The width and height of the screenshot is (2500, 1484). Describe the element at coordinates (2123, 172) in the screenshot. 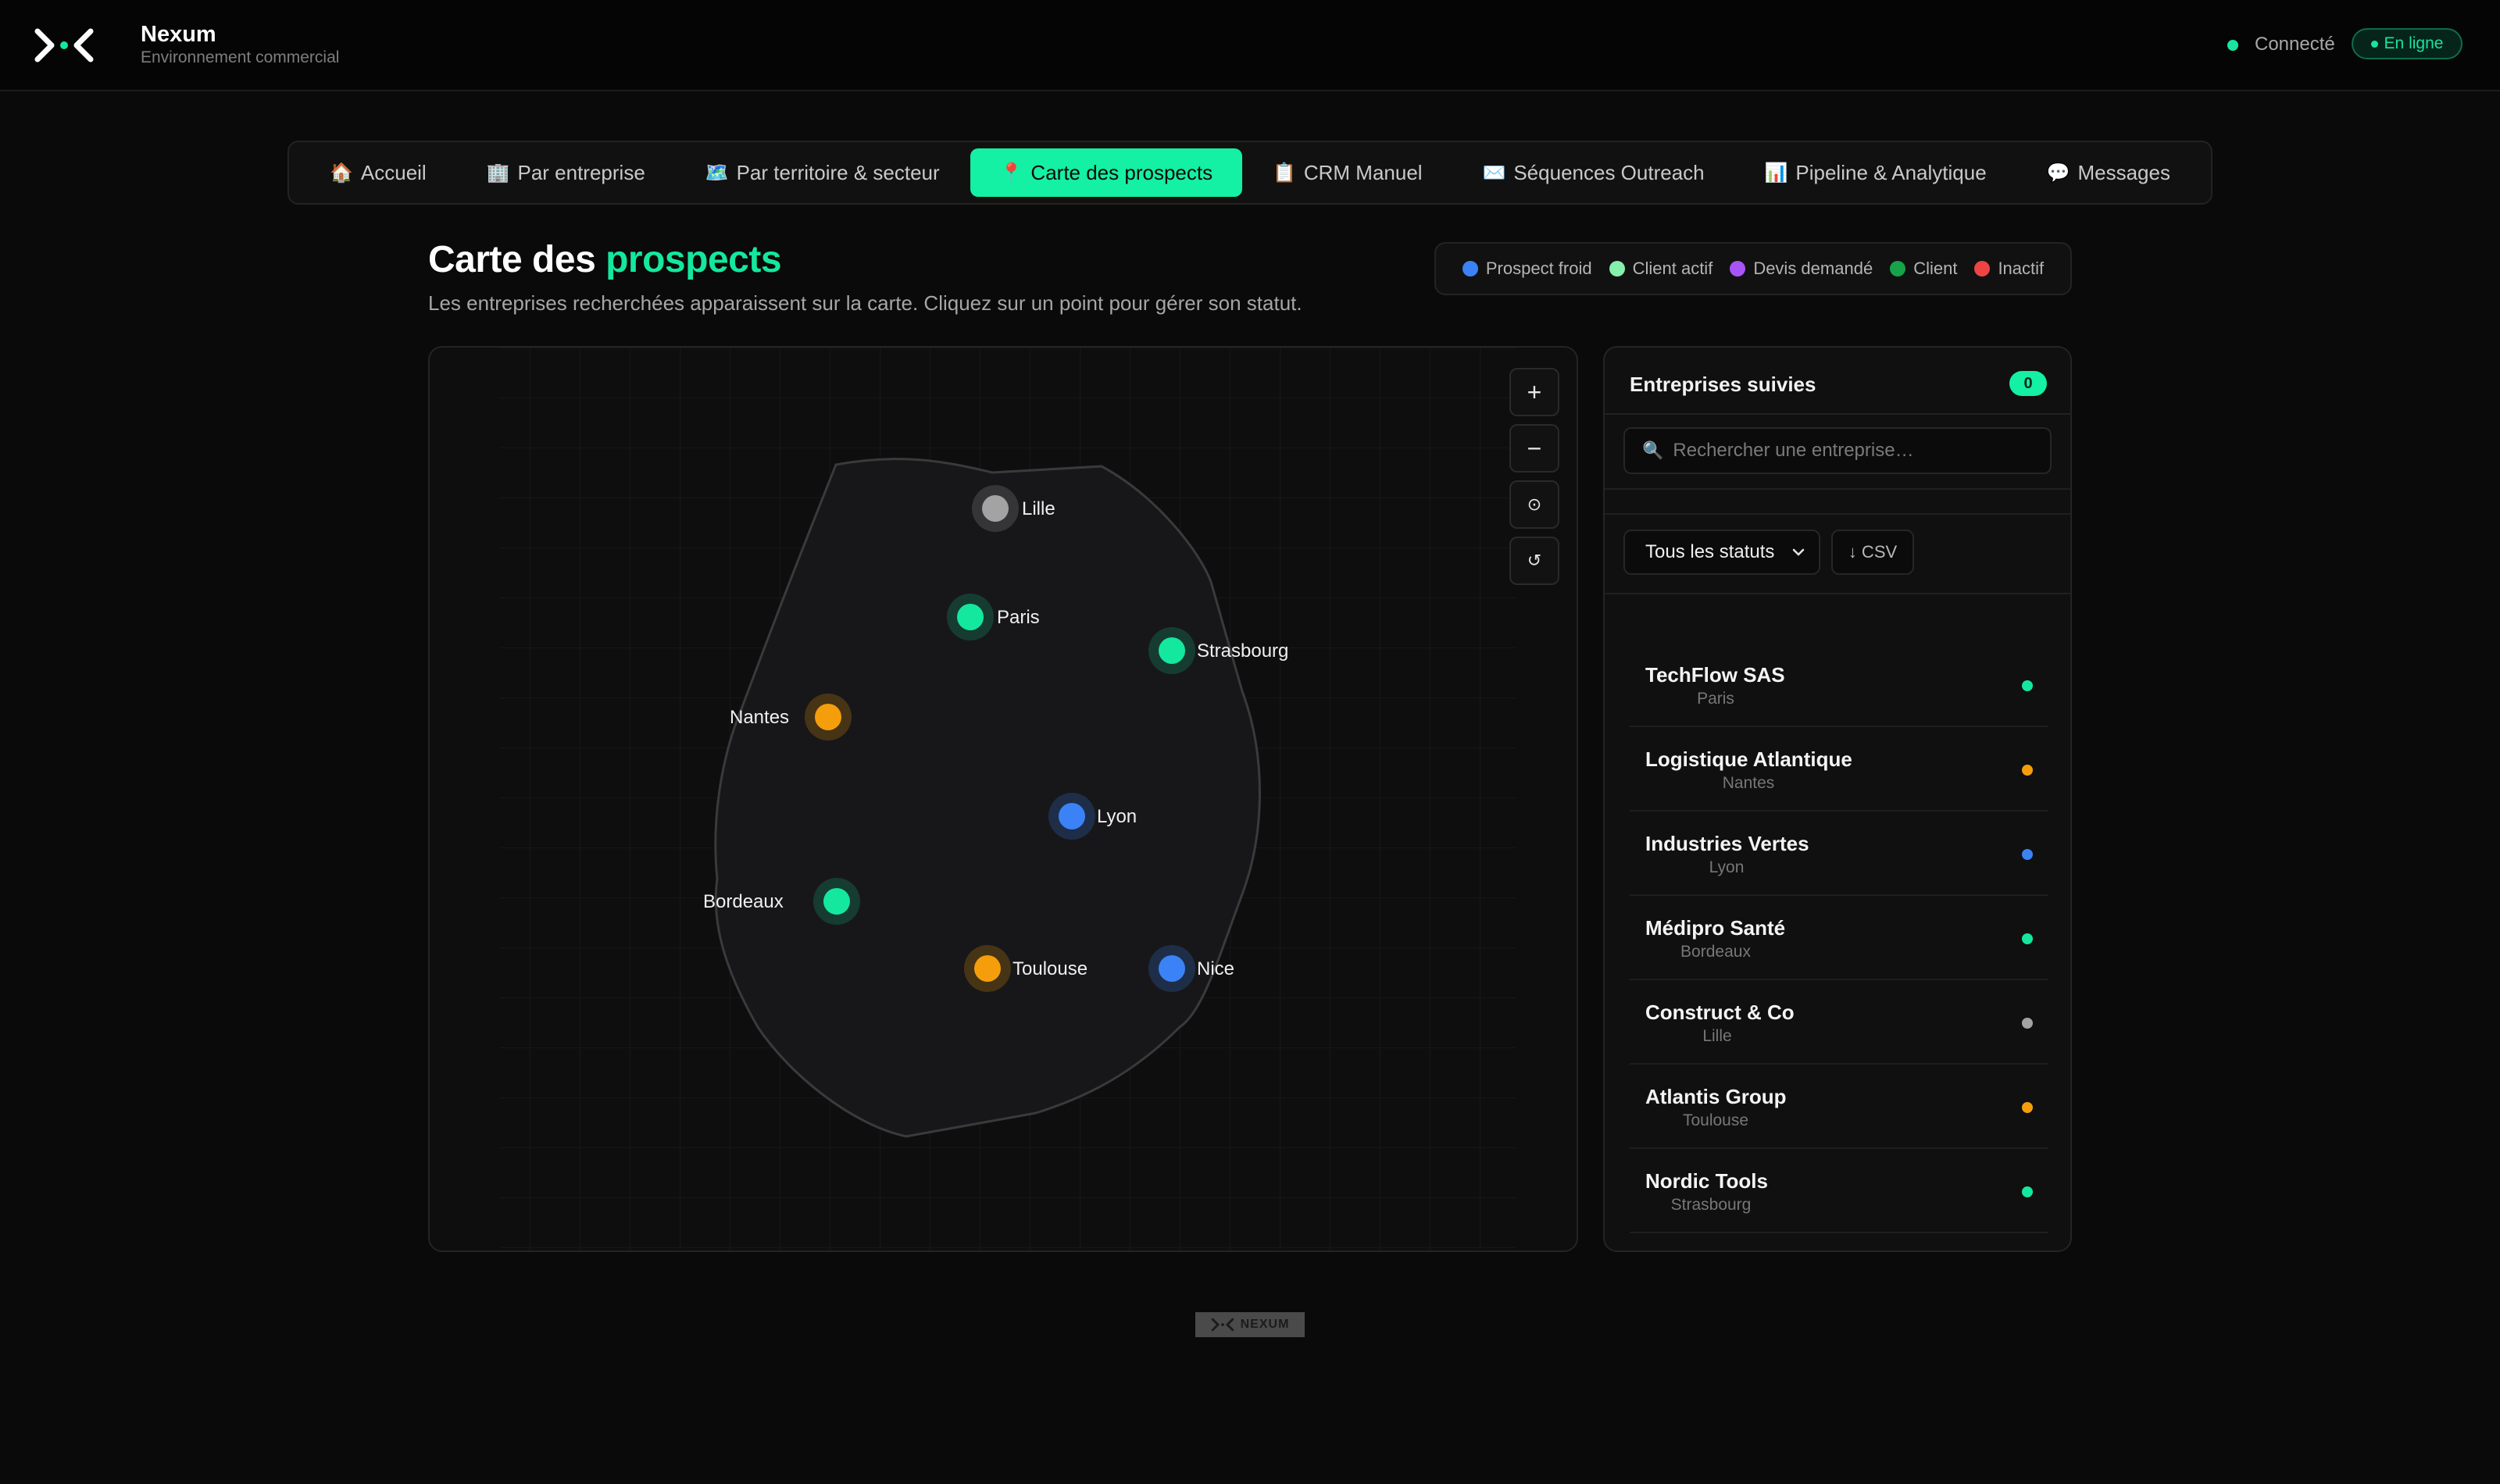

I see `tab-label: Messages` at that location.